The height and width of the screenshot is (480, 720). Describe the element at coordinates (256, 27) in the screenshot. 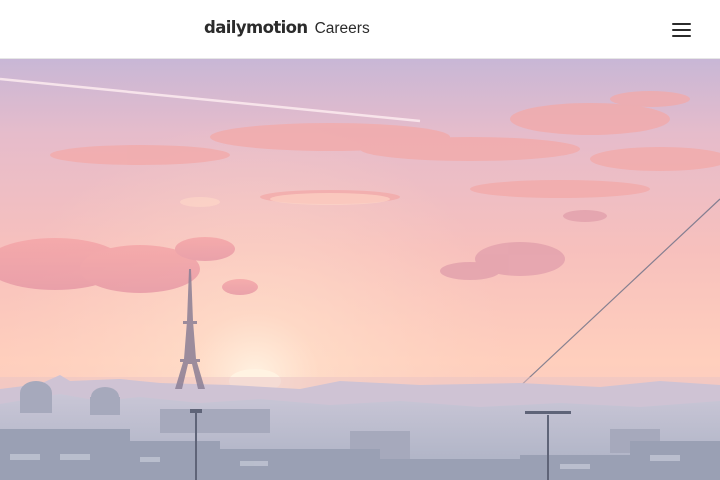

I see `logo-wordmark: dailymotion` at that location.